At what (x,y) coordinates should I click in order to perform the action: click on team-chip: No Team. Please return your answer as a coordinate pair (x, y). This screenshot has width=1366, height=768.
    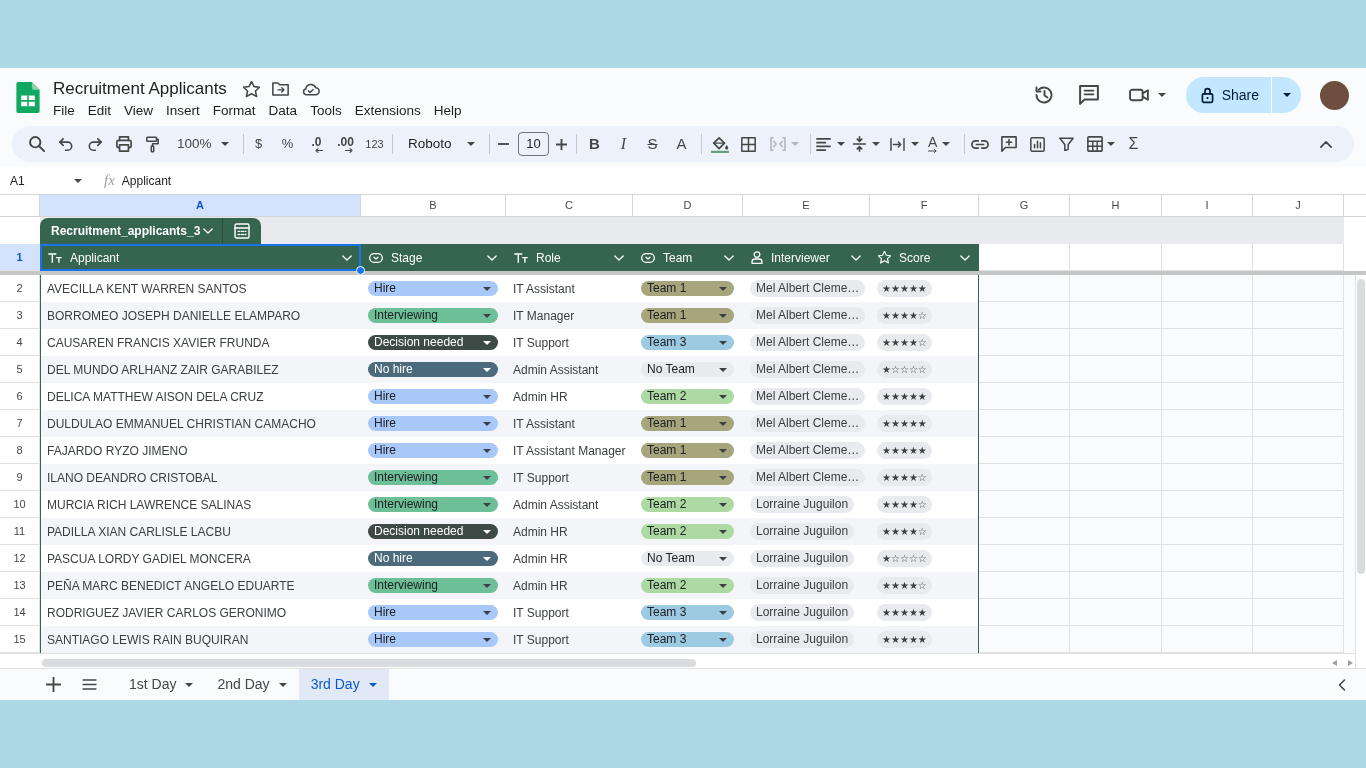
    Looking at the image, I should click on (687, 558).